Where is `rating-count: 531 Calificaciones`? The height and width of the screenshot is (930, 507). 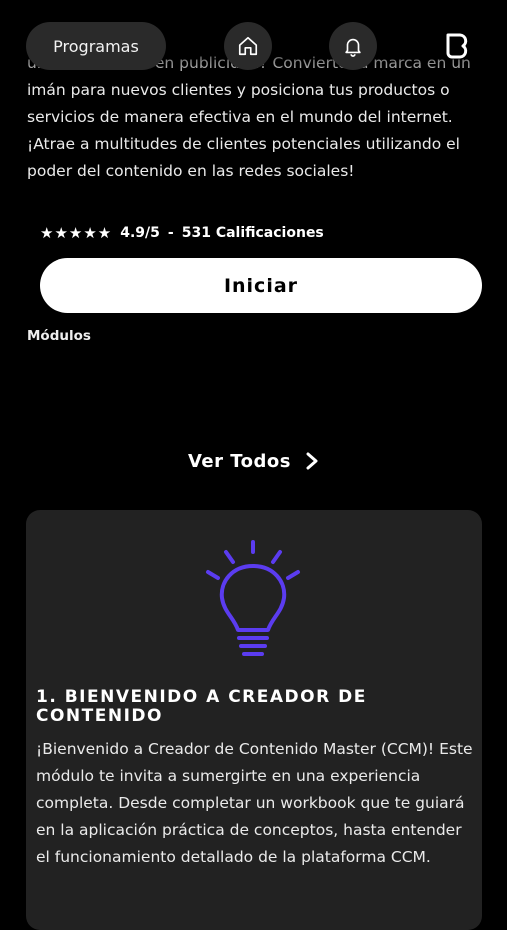 rating-count: 531 Calificaciones is located at coordinates (252, 233).